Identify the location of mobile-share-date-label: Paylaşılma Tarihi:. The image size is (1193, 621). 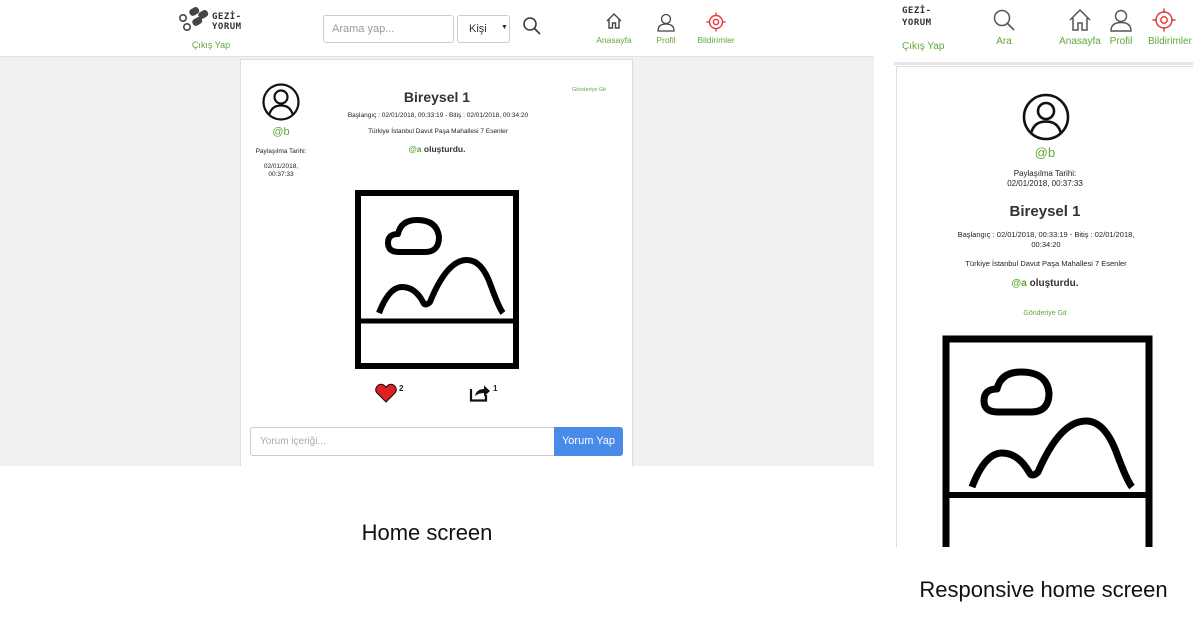
(1045, 173).